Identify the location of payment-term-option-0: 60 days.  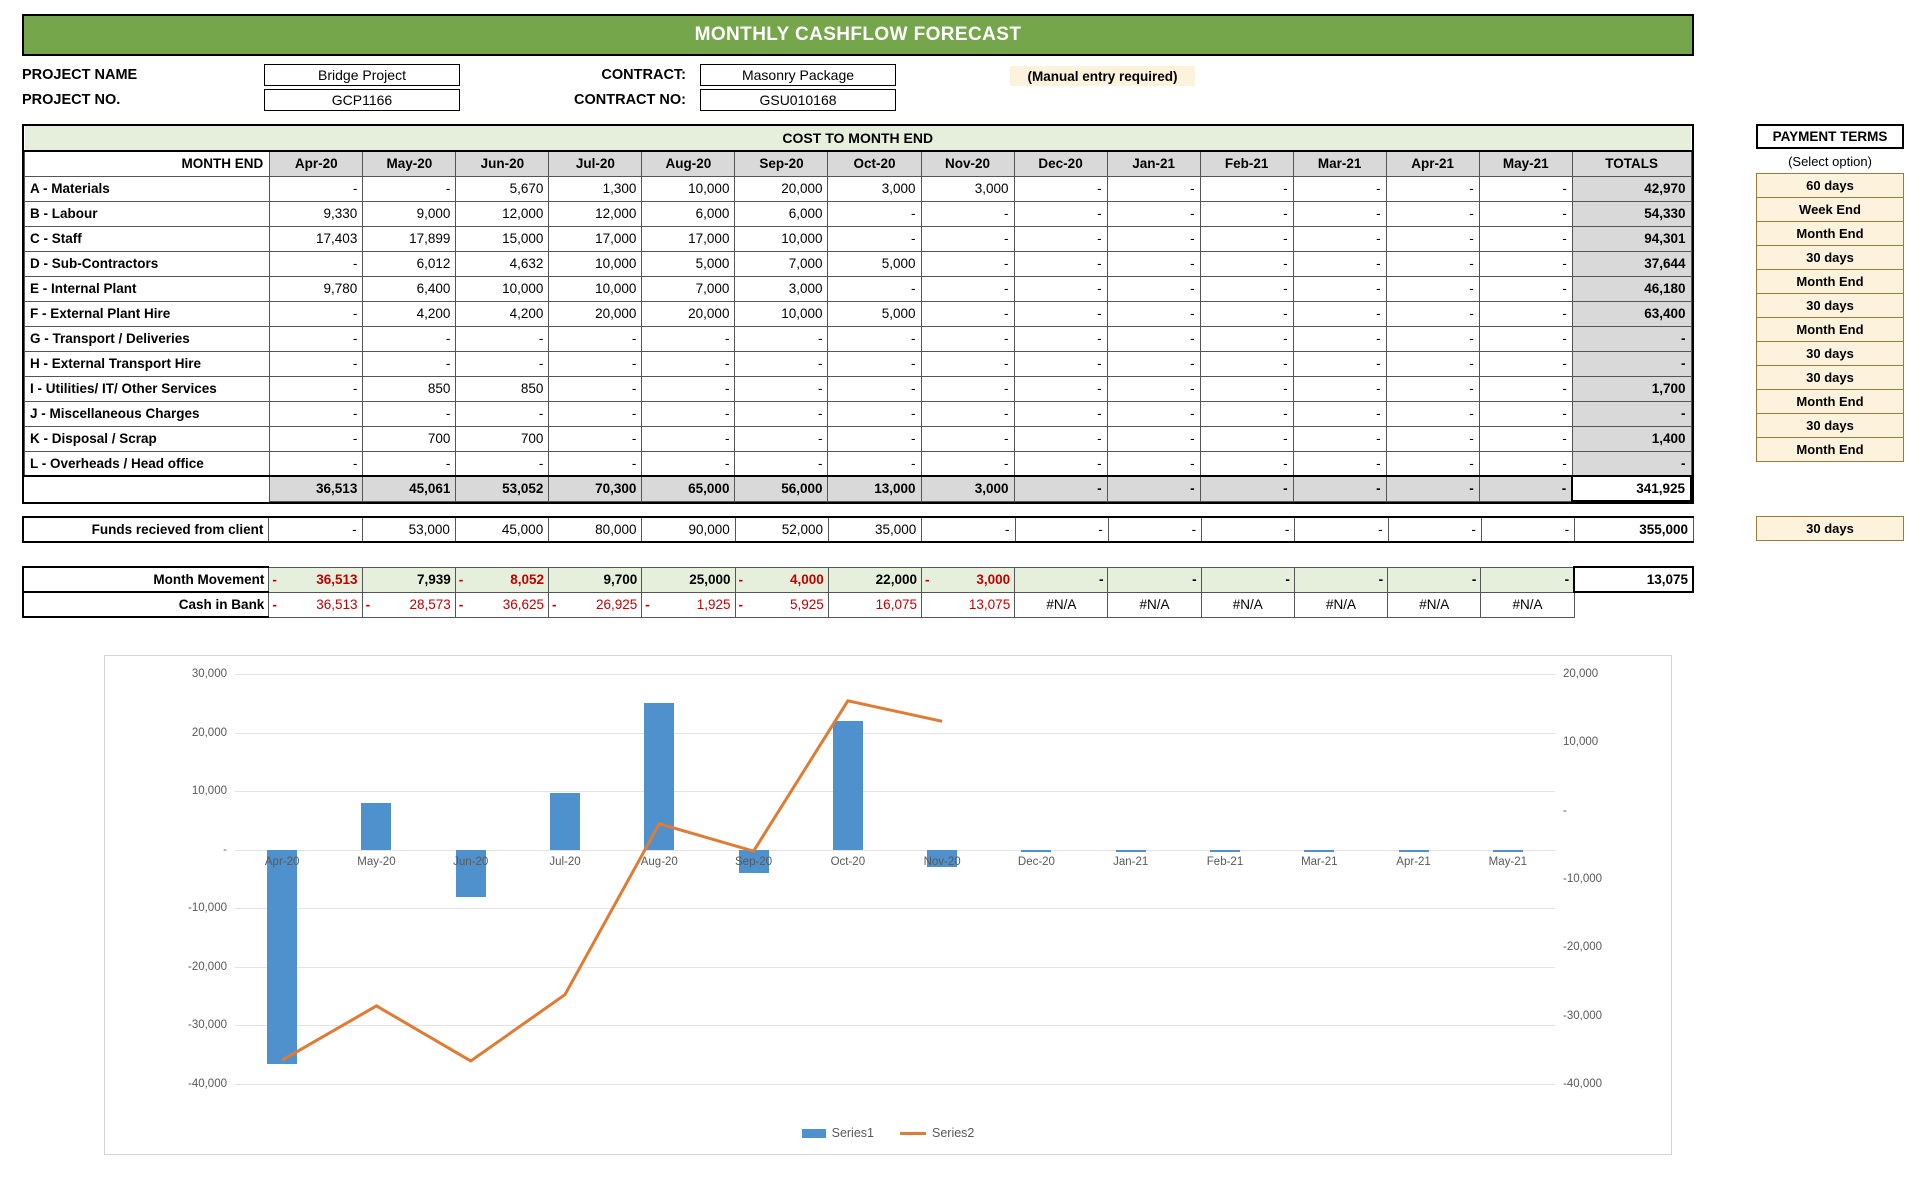
(1830, 185).